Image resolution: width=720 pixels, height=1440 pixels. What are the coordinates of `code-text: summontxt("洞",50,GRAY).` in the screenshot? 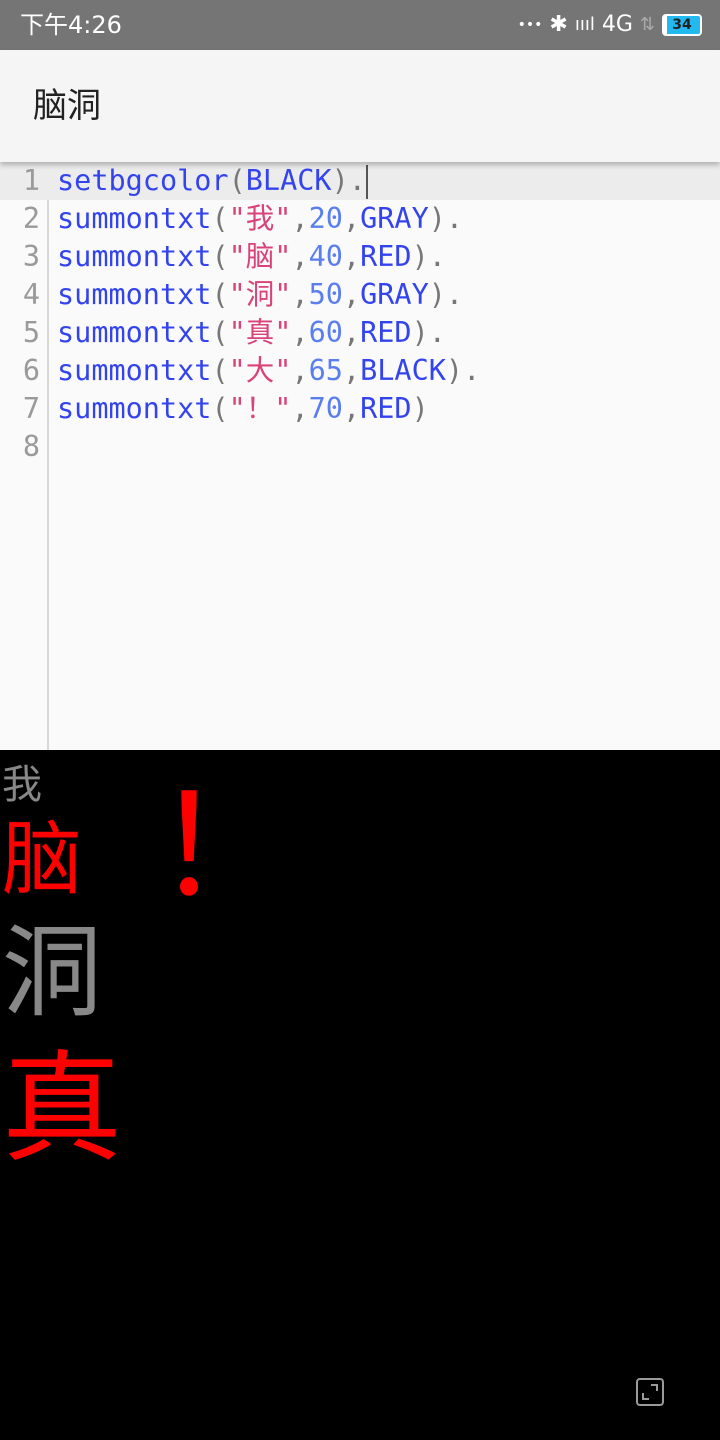 It's located at (260, 295).